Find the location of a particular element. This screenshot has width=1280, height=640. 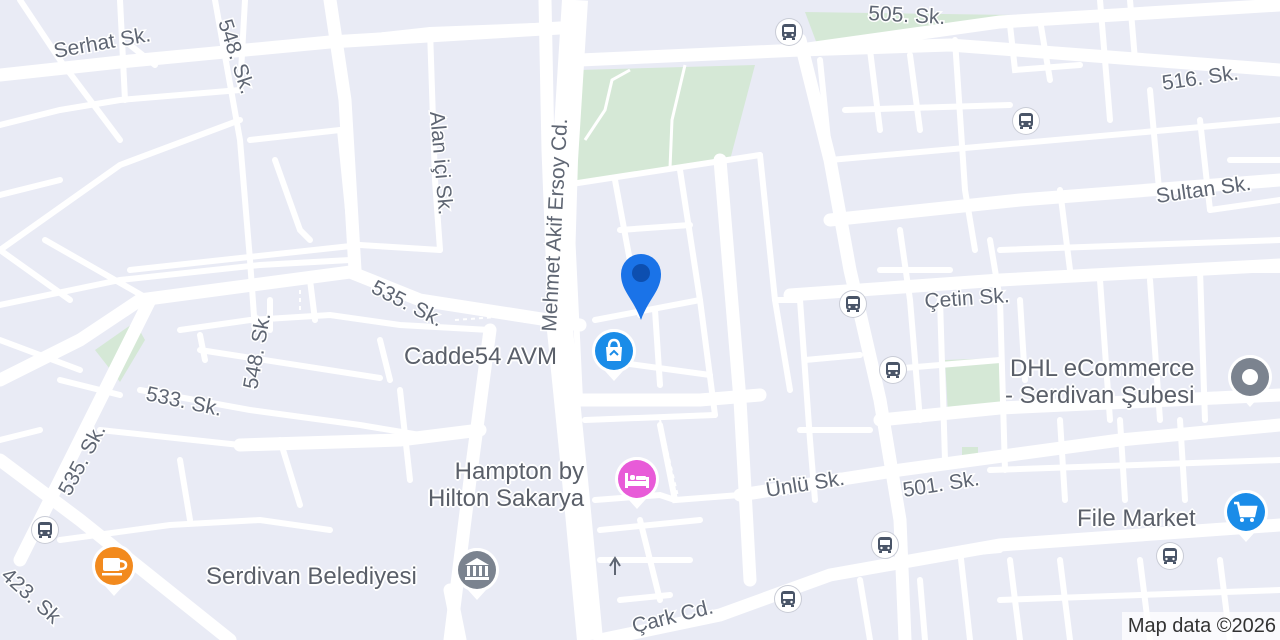

location-dot-icon is located at coordinates (1250, 380).